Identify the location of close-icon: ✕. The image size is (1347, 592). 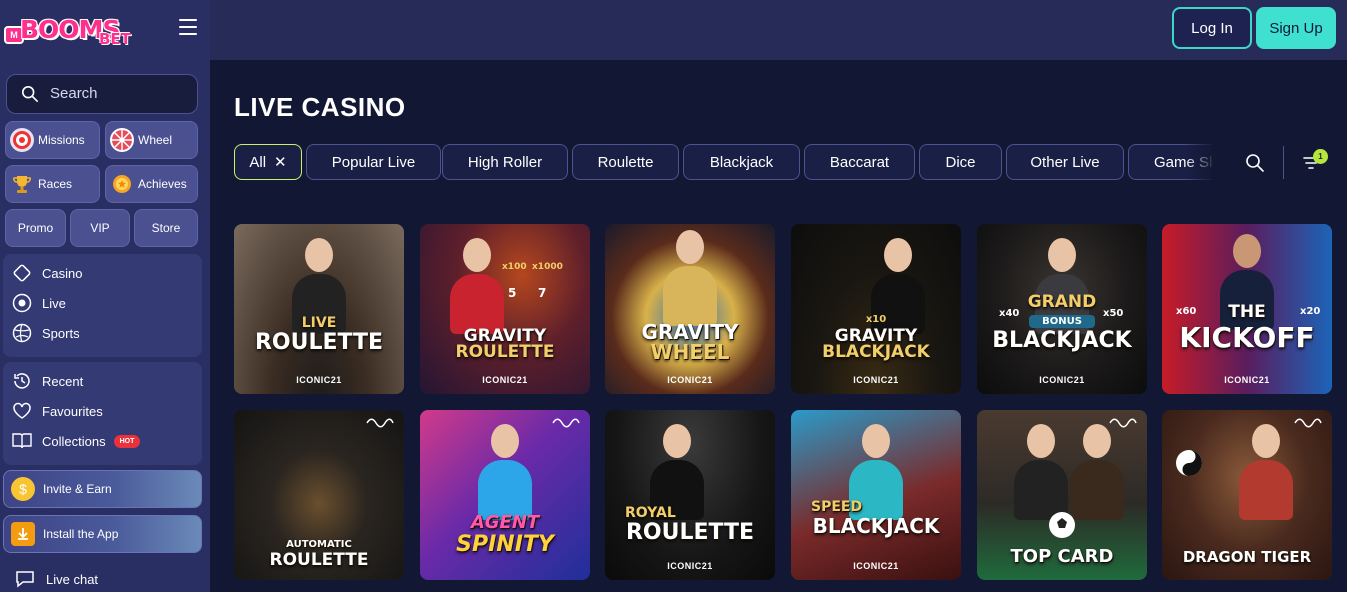
(280, 162).